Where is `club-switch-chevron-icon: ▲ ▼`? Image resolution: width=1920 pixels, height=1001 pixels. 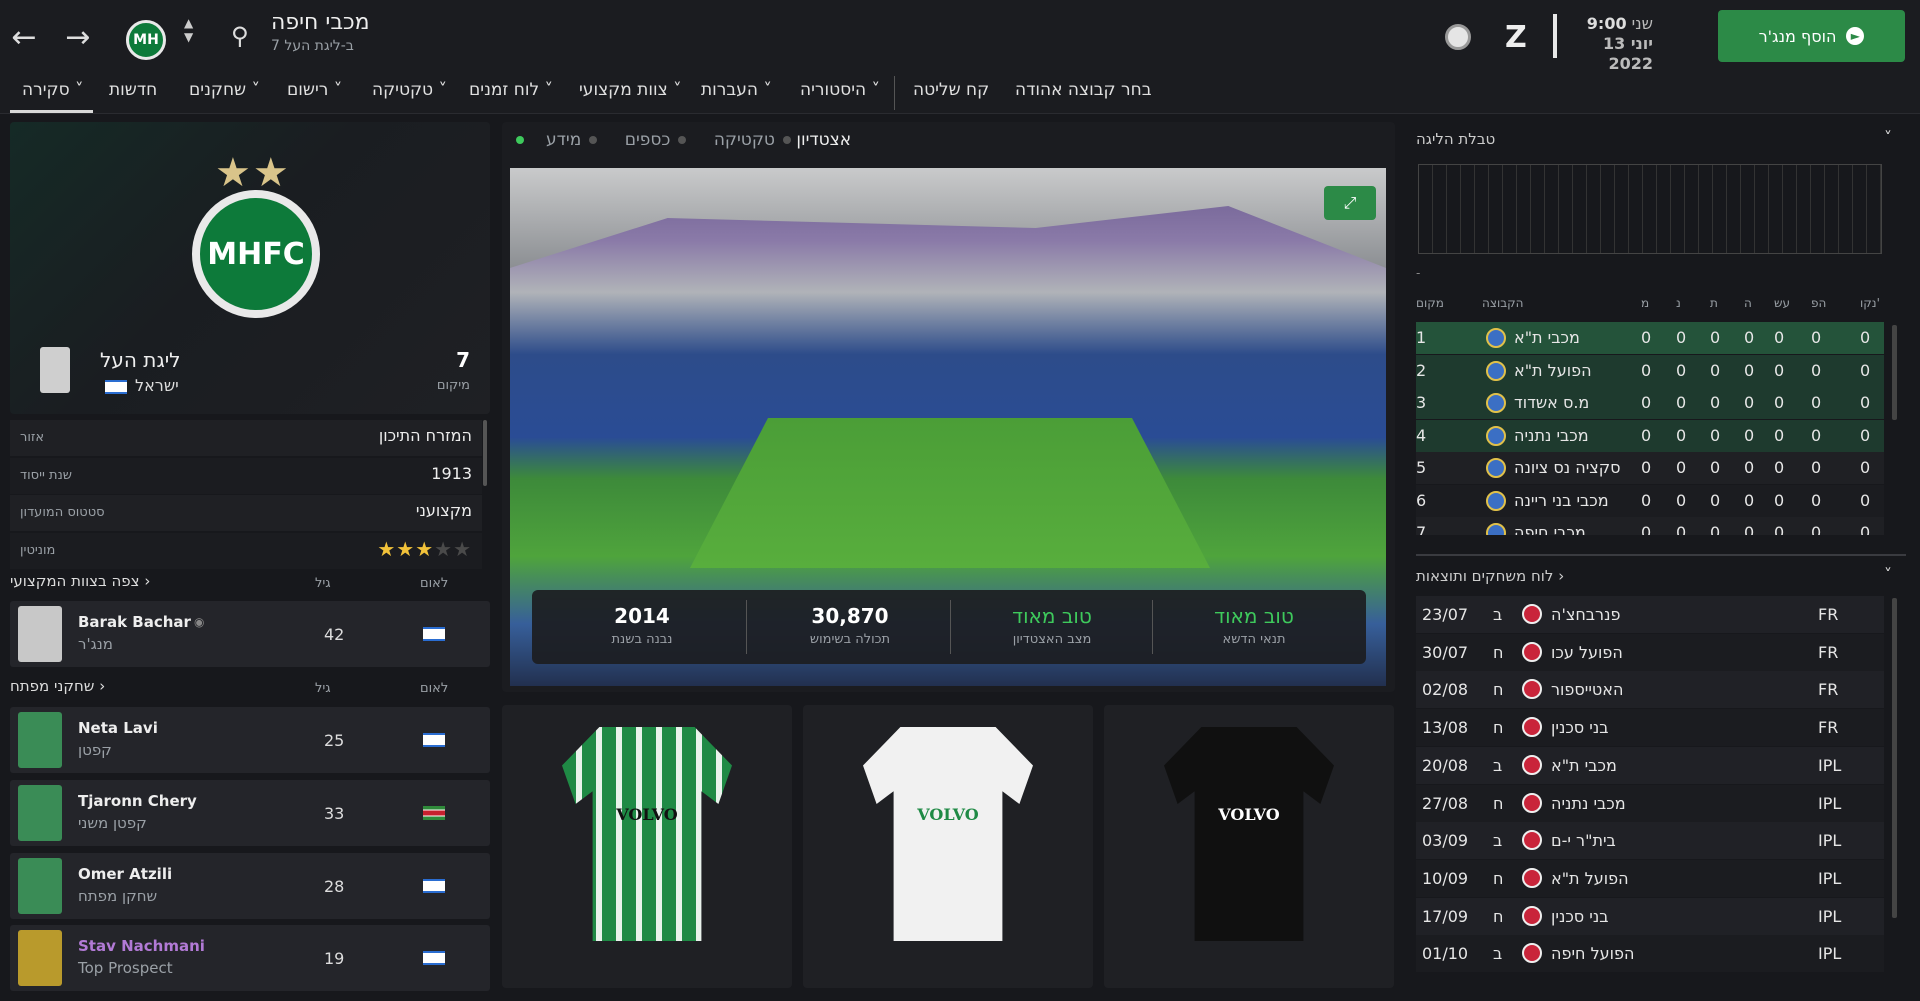
club-switch-chevron-icon: ▲ ▼ is located at coordinates (188, 30).